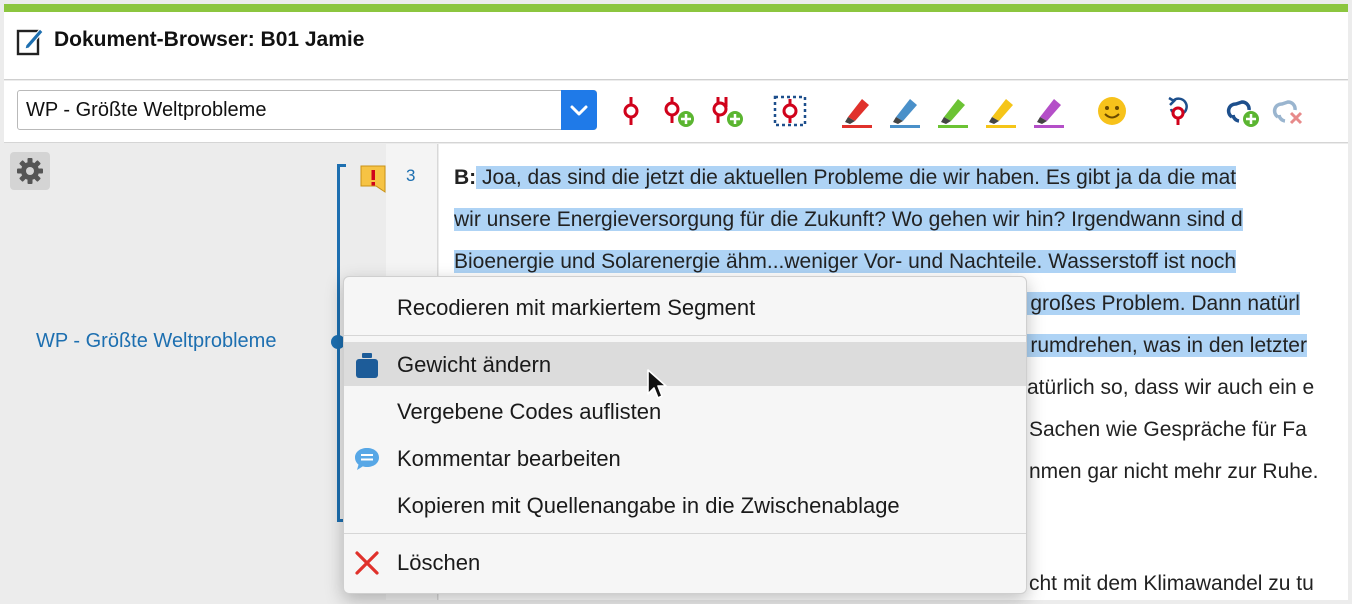  Describe the element at coordinates (465, 177) in the screenshot. I see `speaker-label: B:` at that location.